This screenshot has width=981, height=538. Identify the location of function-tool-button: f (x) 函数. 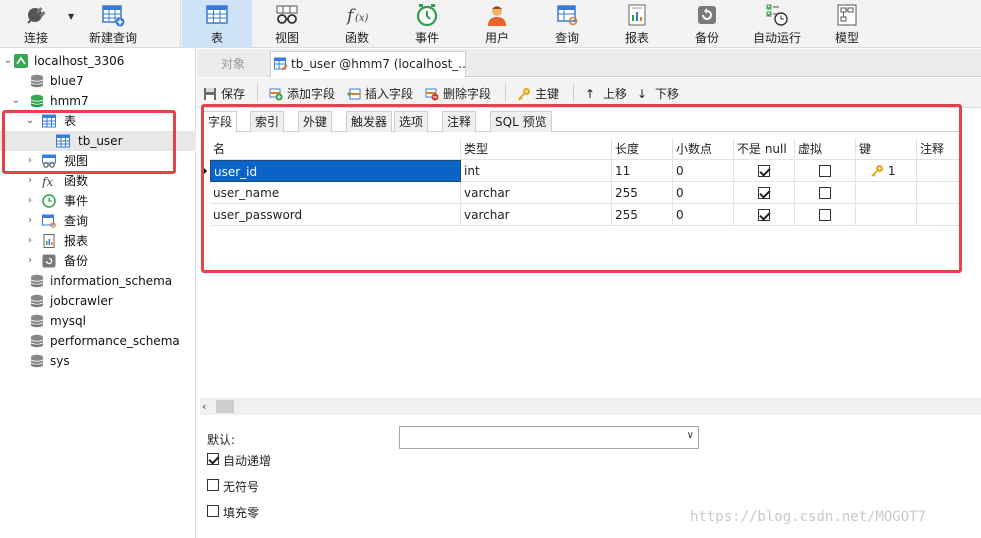
(357, 24).